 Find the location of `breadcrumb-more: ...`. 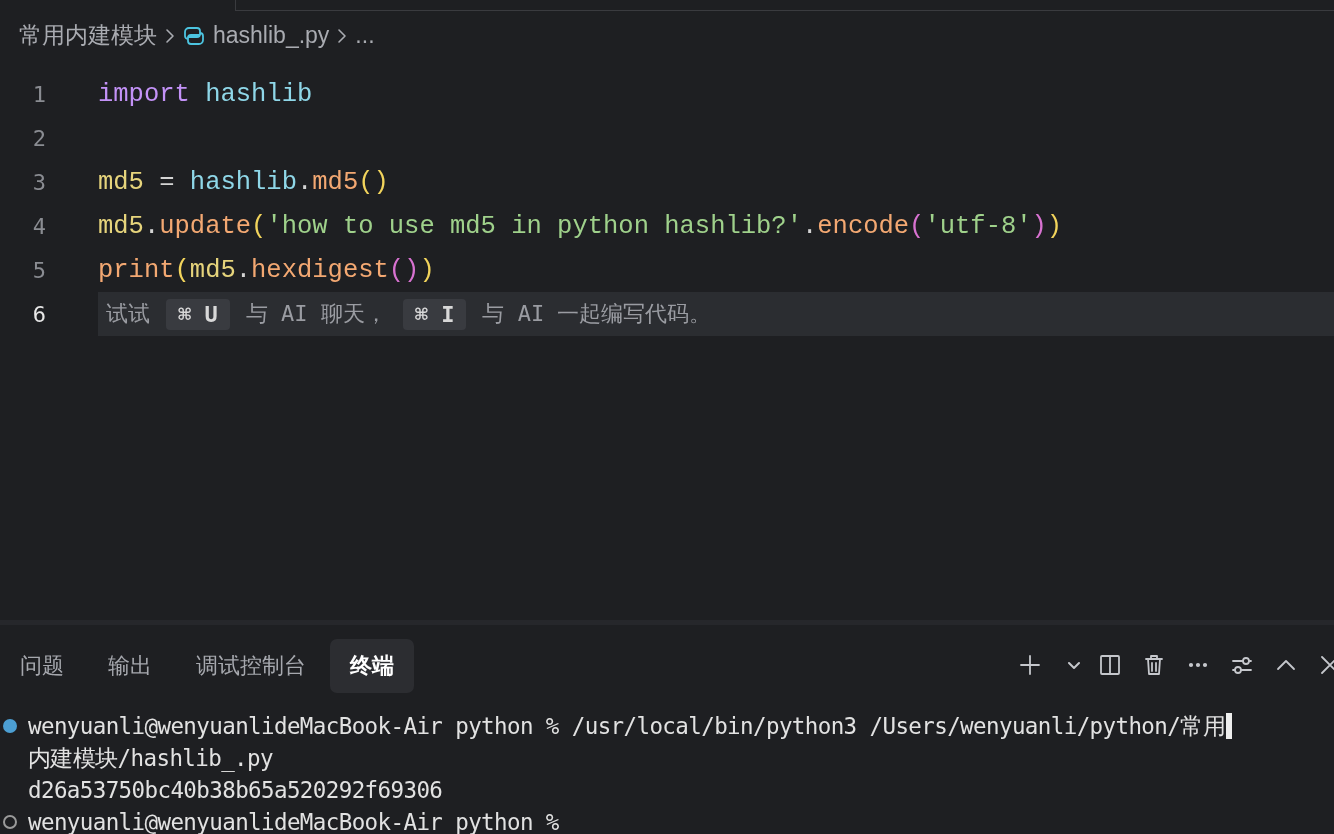

breadcrumb-more: ... is located at coordinates (365, 35).